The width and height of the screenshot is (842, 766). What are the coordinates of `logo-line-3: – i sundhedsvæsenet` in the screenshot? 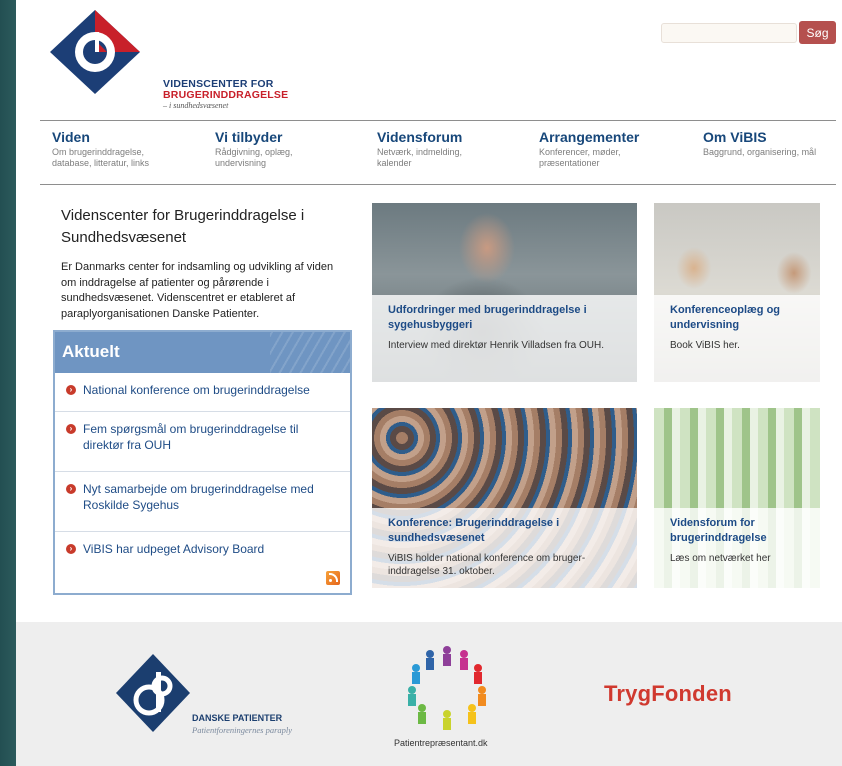 It's located at (196, 105).